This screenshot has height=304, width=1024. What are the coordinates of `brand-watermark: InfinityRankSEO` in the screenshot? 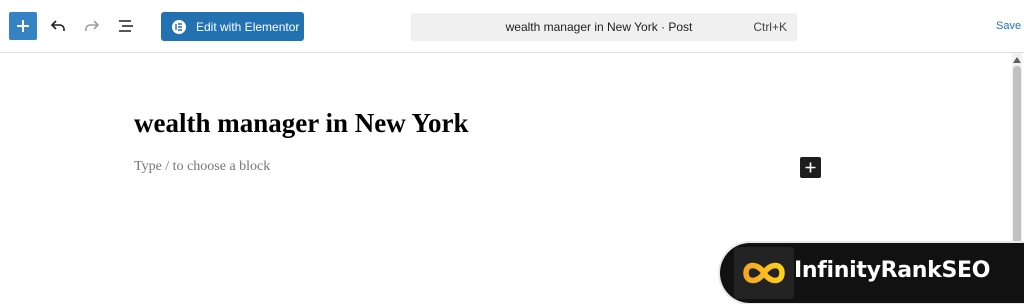 It's located at (871, 272).